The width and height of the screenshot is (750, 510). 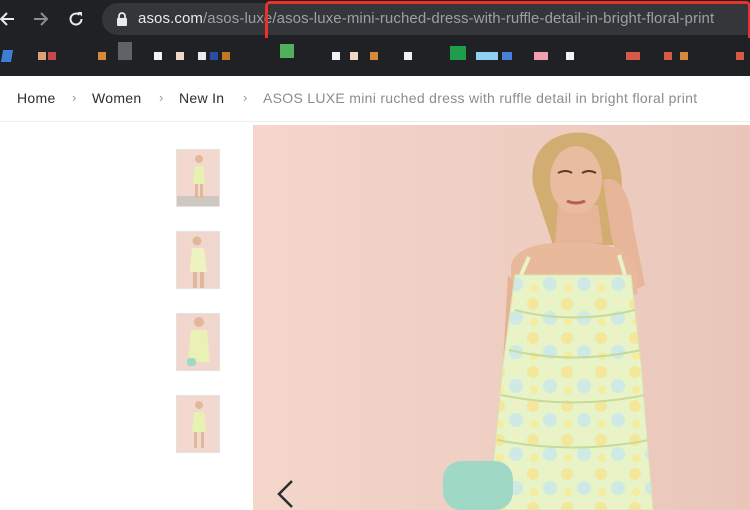 I want to click on arrow-left-icon, so click(x=7, y=19).